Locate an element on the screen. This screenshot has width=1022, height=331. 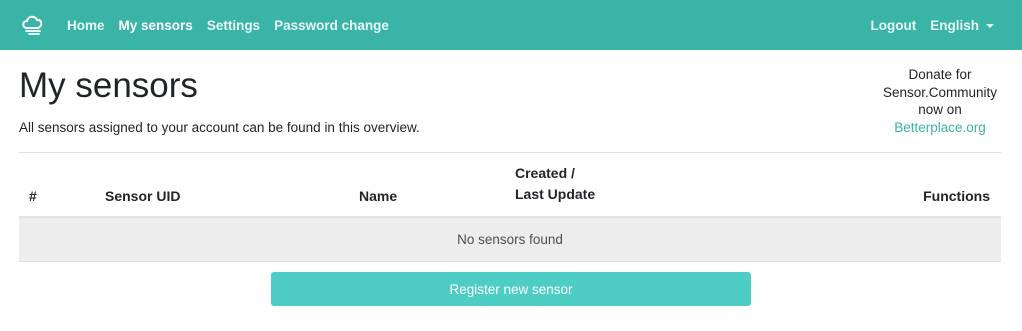
cloud-logo-icon is located at coordinates (33, 25).